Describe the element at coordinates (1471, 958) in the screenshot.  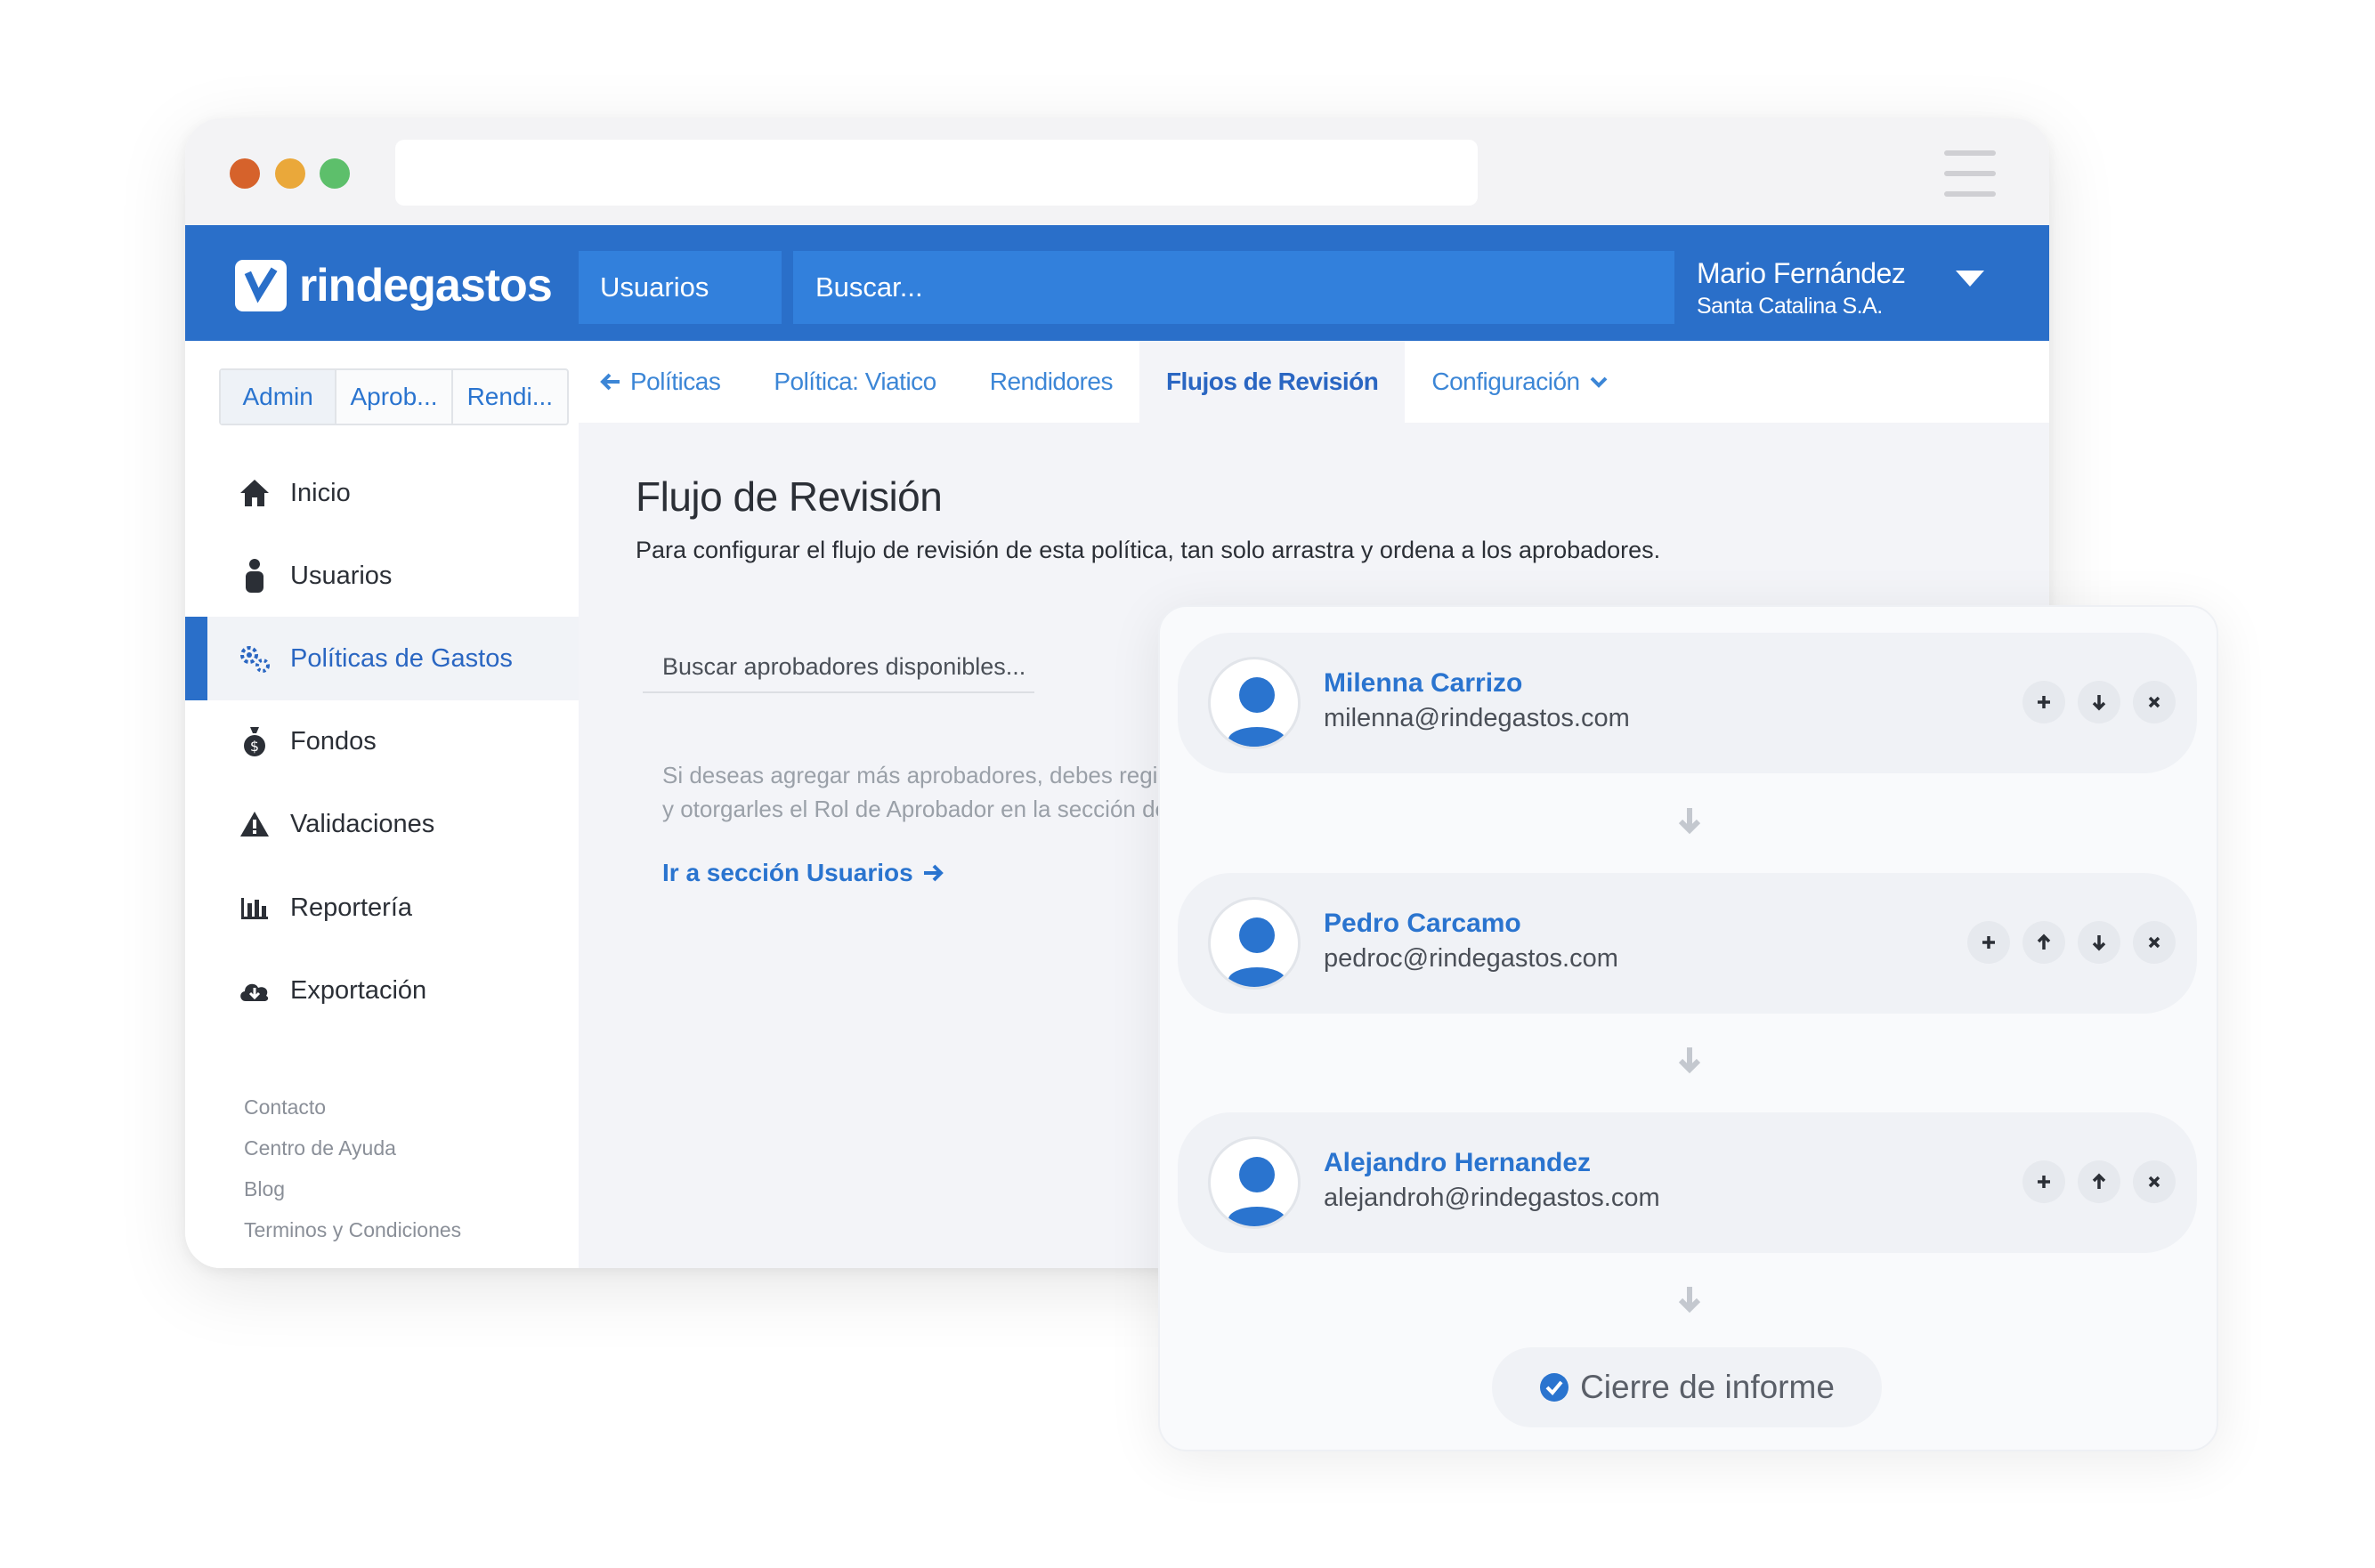
I see `approver-email: pedroc@rindegastos.com` at that location.